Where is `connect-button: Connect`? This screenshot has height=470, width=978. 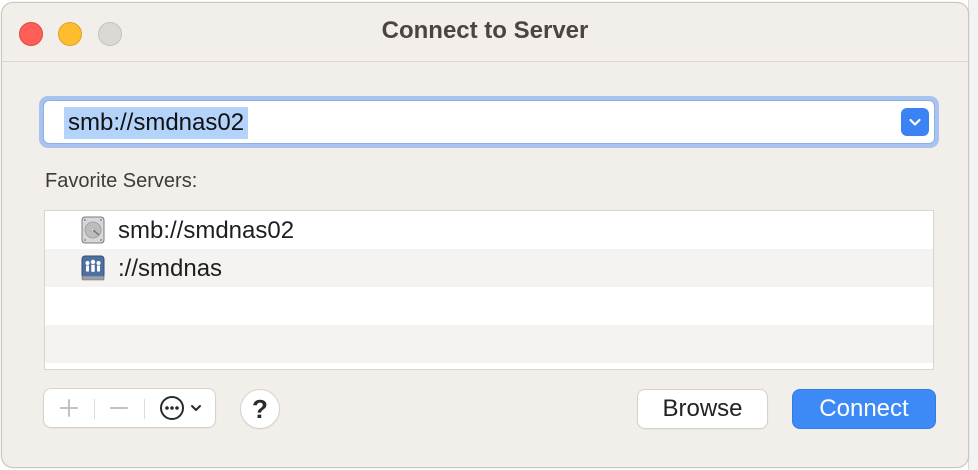
connect-button: Connect is located at coordinates (864, 409).